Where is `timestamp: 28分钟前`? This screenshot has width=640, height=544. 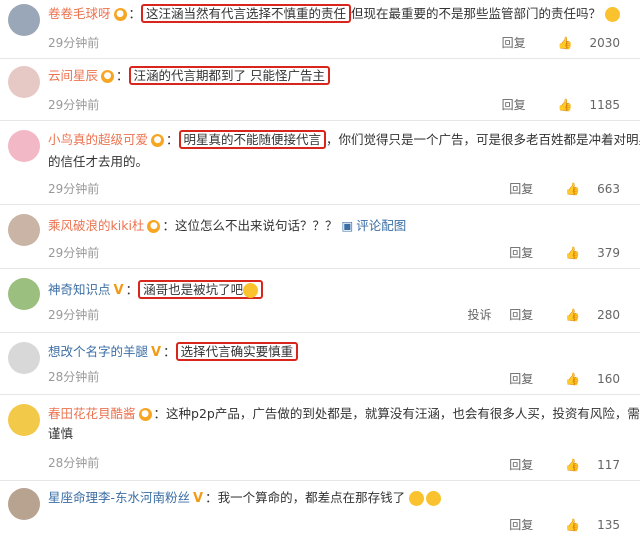 timestamp: 28分钟前 is located at coordinates (74, 463).